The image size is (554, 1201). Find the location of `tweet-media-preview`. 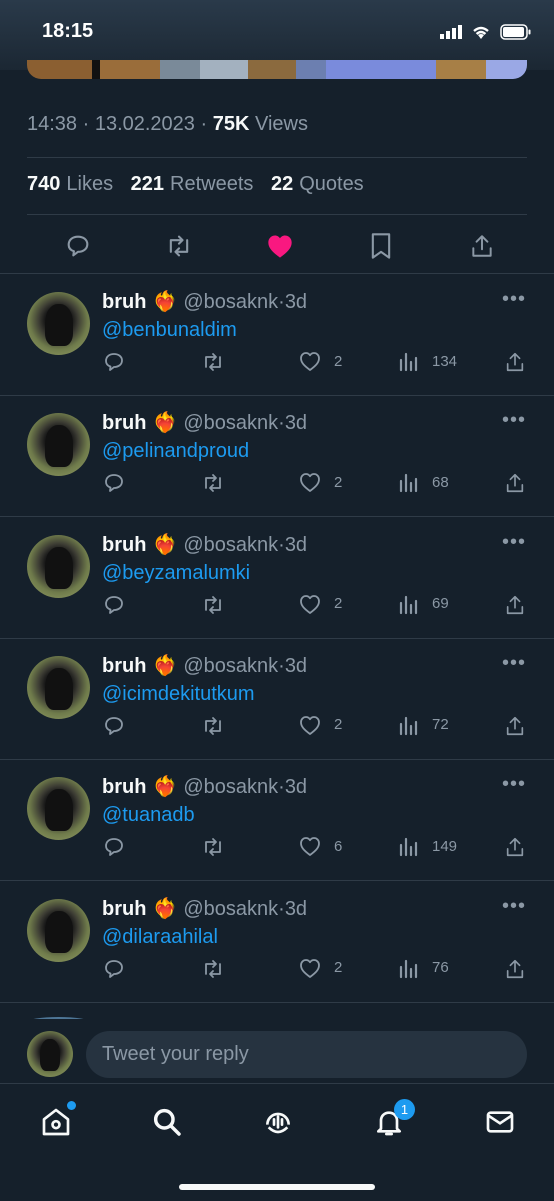

tweet-media-preview is located at coordinates (277, 69).